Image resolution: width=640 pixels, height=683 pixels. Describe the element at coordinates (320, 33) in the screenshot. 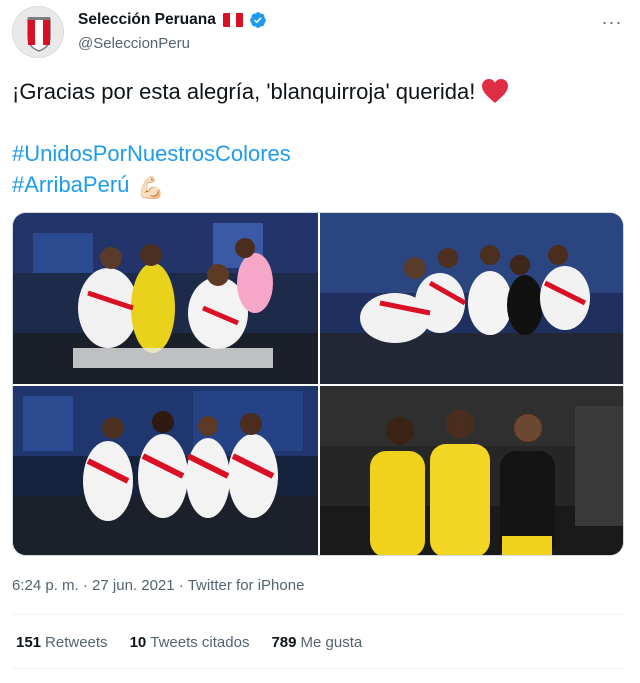

I see `tweet-header: Selección Peruana @SeleccionPeru ···` at that location.